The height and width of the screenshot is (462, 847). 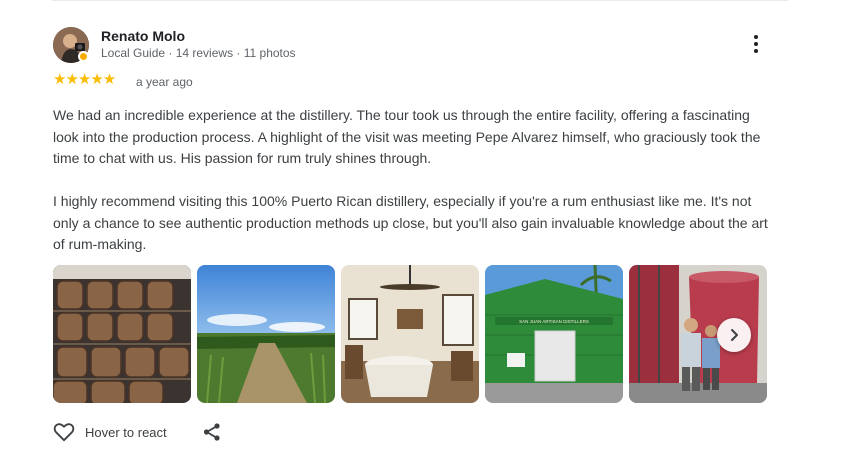 What do you see at coordinates (164, 82) in the screenshot?
I see `review-date: a year ago` at bounding box center [164, 82].